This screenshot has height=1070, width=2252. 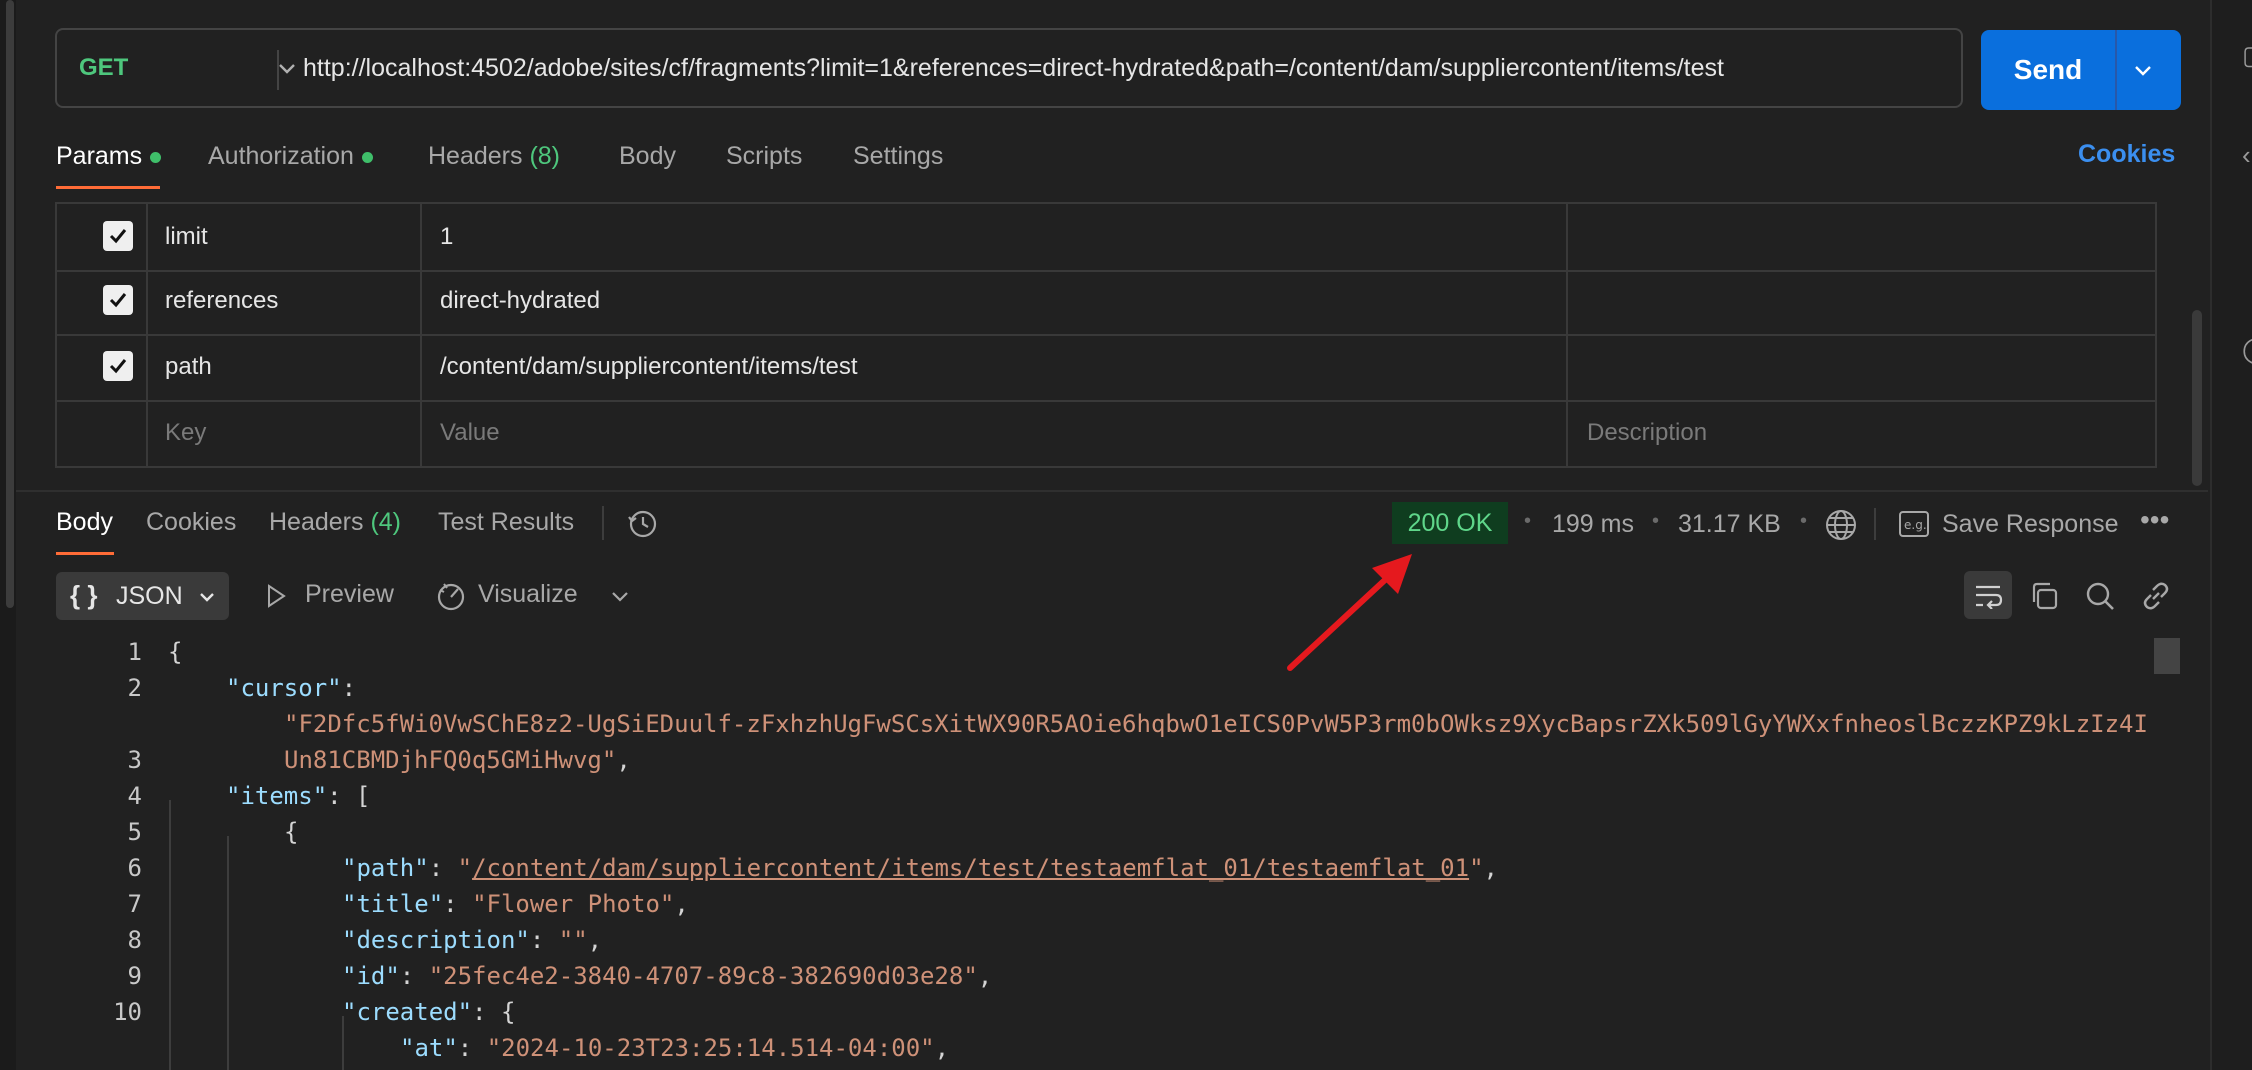 What do you see at coordinates (291, 688) in the screenshot?
I see `code-line: "cursor":` at bounding box center [291, 688].